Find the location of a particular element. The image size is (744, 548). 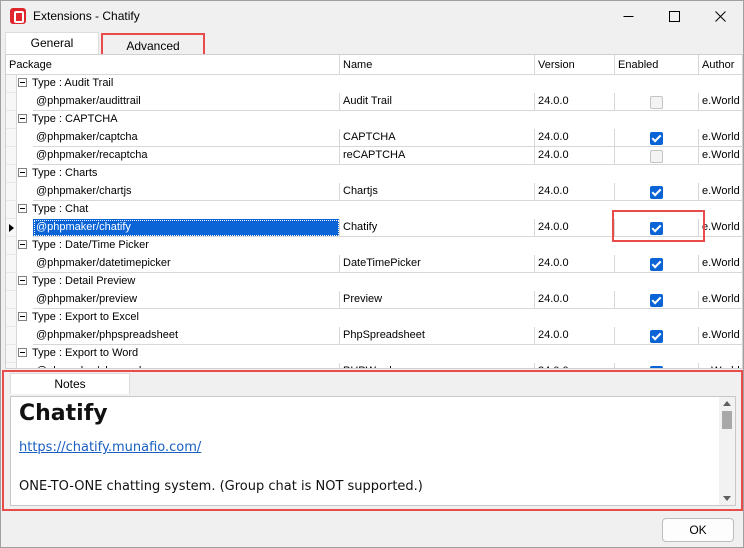

table-row: @phpmaker/phpwordPHPWord24.0.0 e.World is located at coordinates (374, 365).